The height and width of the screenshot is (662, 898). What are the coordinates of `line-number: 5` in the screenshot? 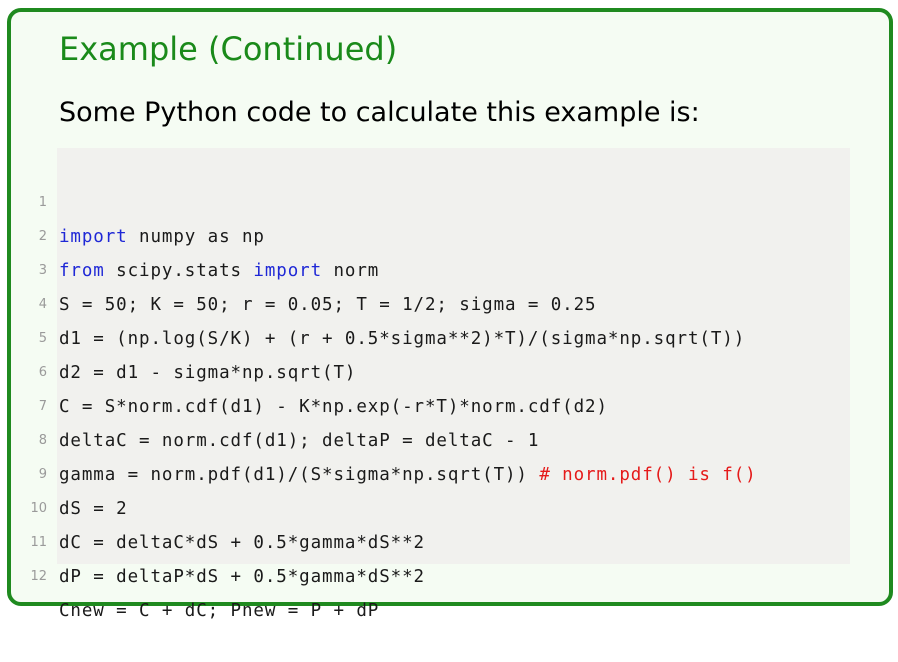 It's located at (42, 338).